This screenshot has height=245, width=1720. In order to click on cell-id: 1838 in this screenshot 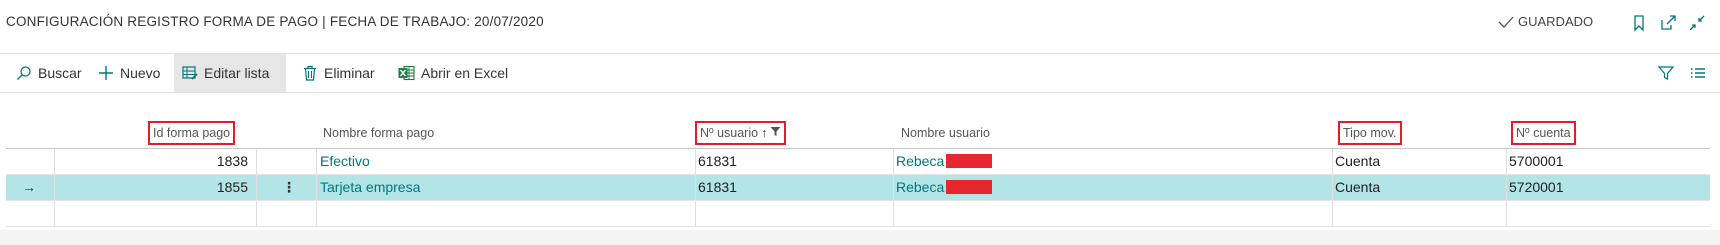, I will do `click(151, 161)`.